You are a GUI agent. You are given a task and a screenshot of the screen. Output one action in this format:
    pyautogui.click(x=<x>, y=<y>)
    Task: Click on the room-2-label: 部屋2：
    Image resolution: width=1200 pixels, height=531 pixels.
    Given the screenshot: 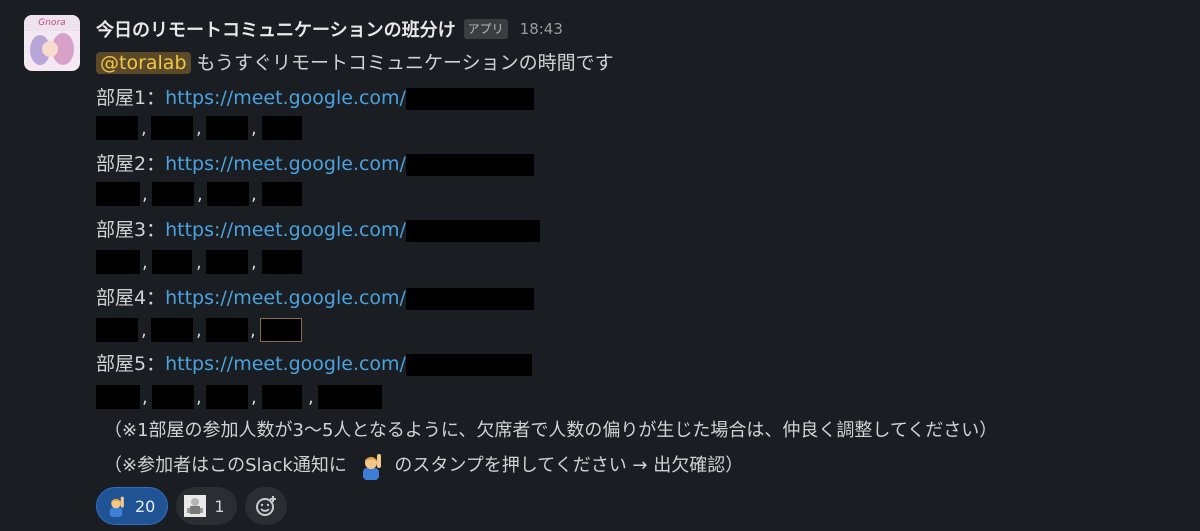 What is the action you would take?
    pyautogui.click(x=131, y=164)
    